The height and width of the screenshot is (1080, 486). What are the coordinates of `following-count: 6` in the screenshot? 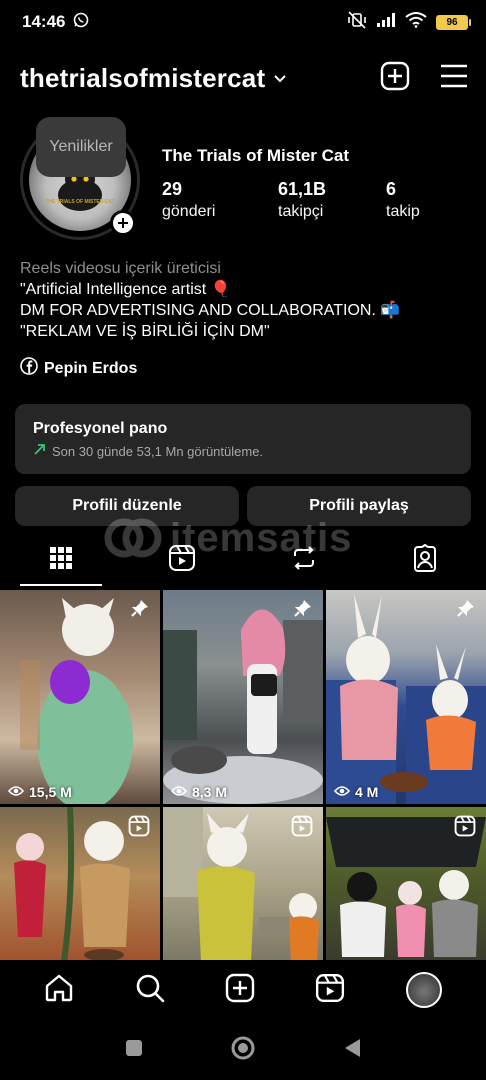 It's located at (391, 189).